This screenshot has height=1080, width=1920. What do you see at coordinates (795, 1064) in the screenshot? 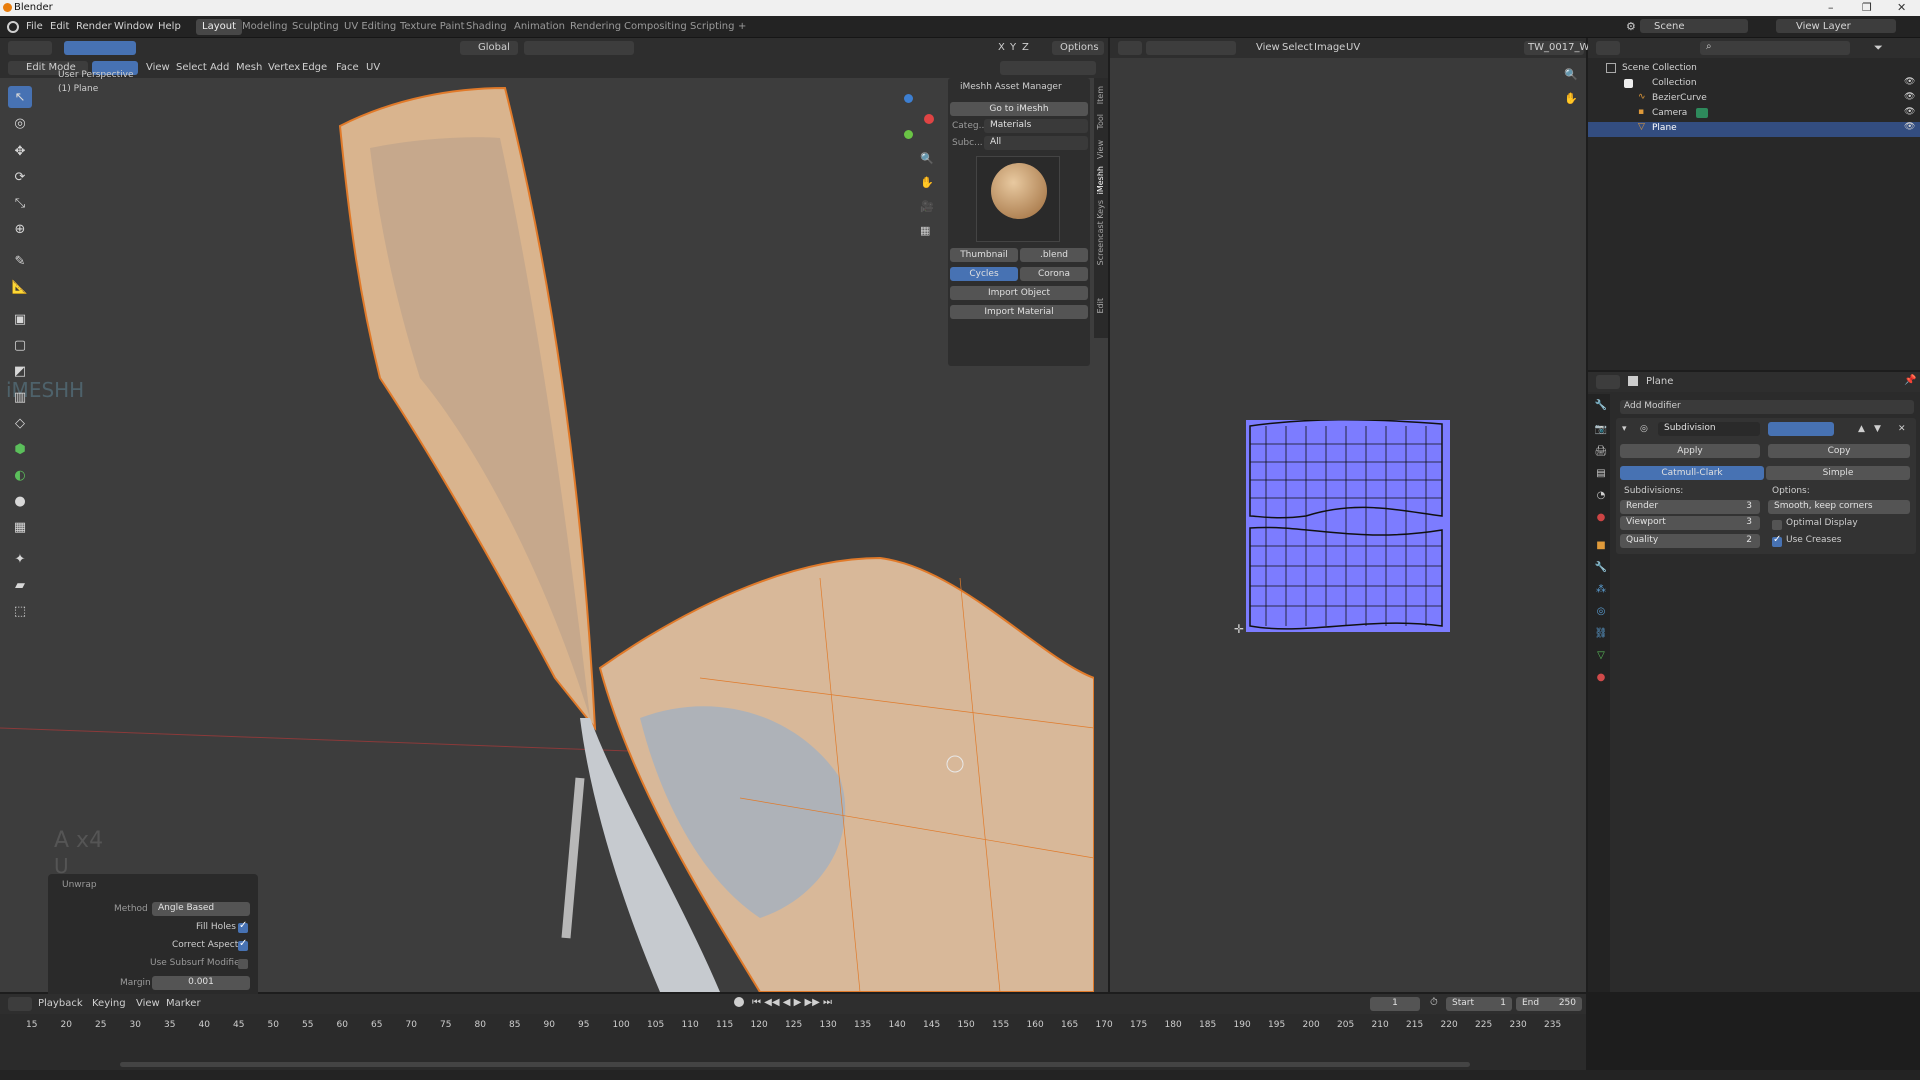
I see `timeline-scrollbar` at bounding box center [795, 1064].